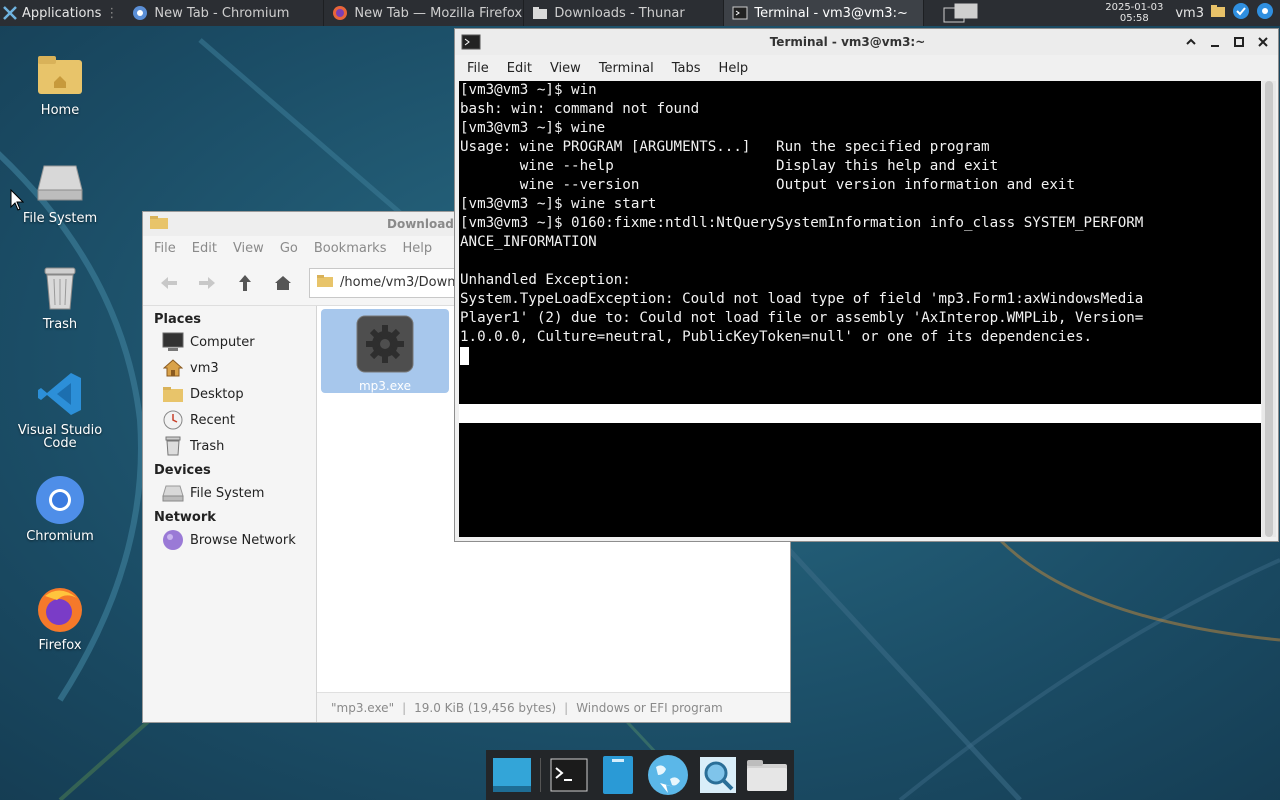  I want to click on menu-go: Go, so click(289, 248).